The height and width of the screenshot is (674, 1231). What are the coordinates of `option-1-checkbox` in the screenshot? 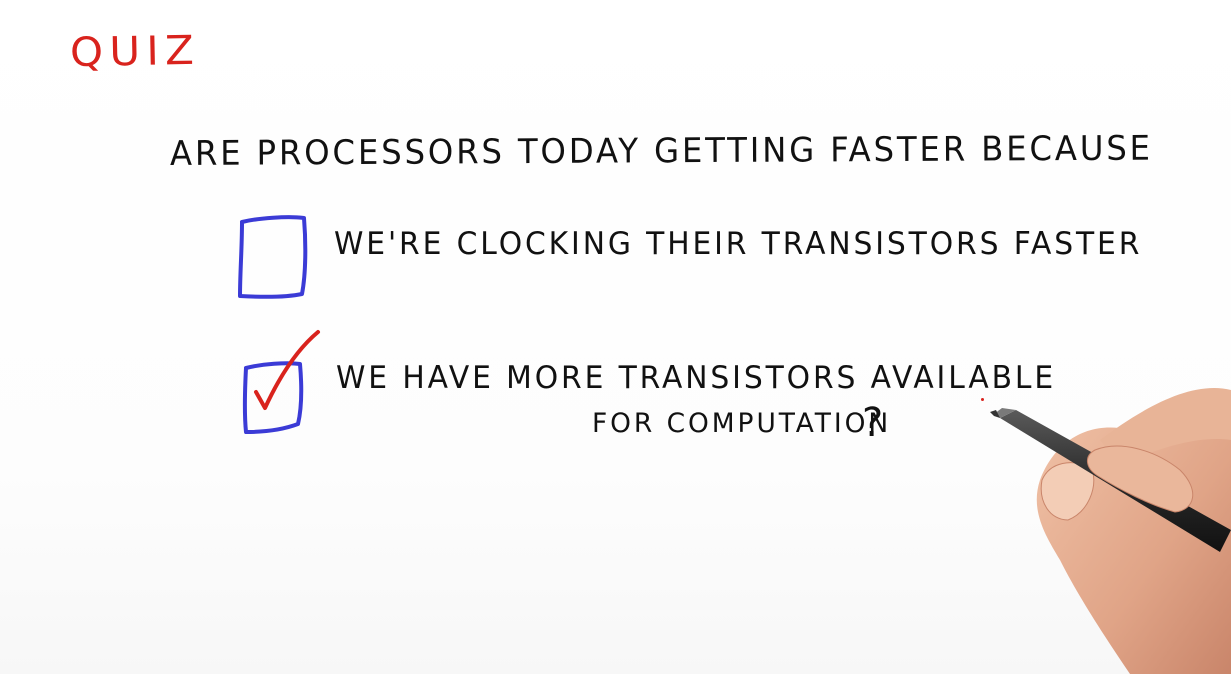 It's located at (273, 258).